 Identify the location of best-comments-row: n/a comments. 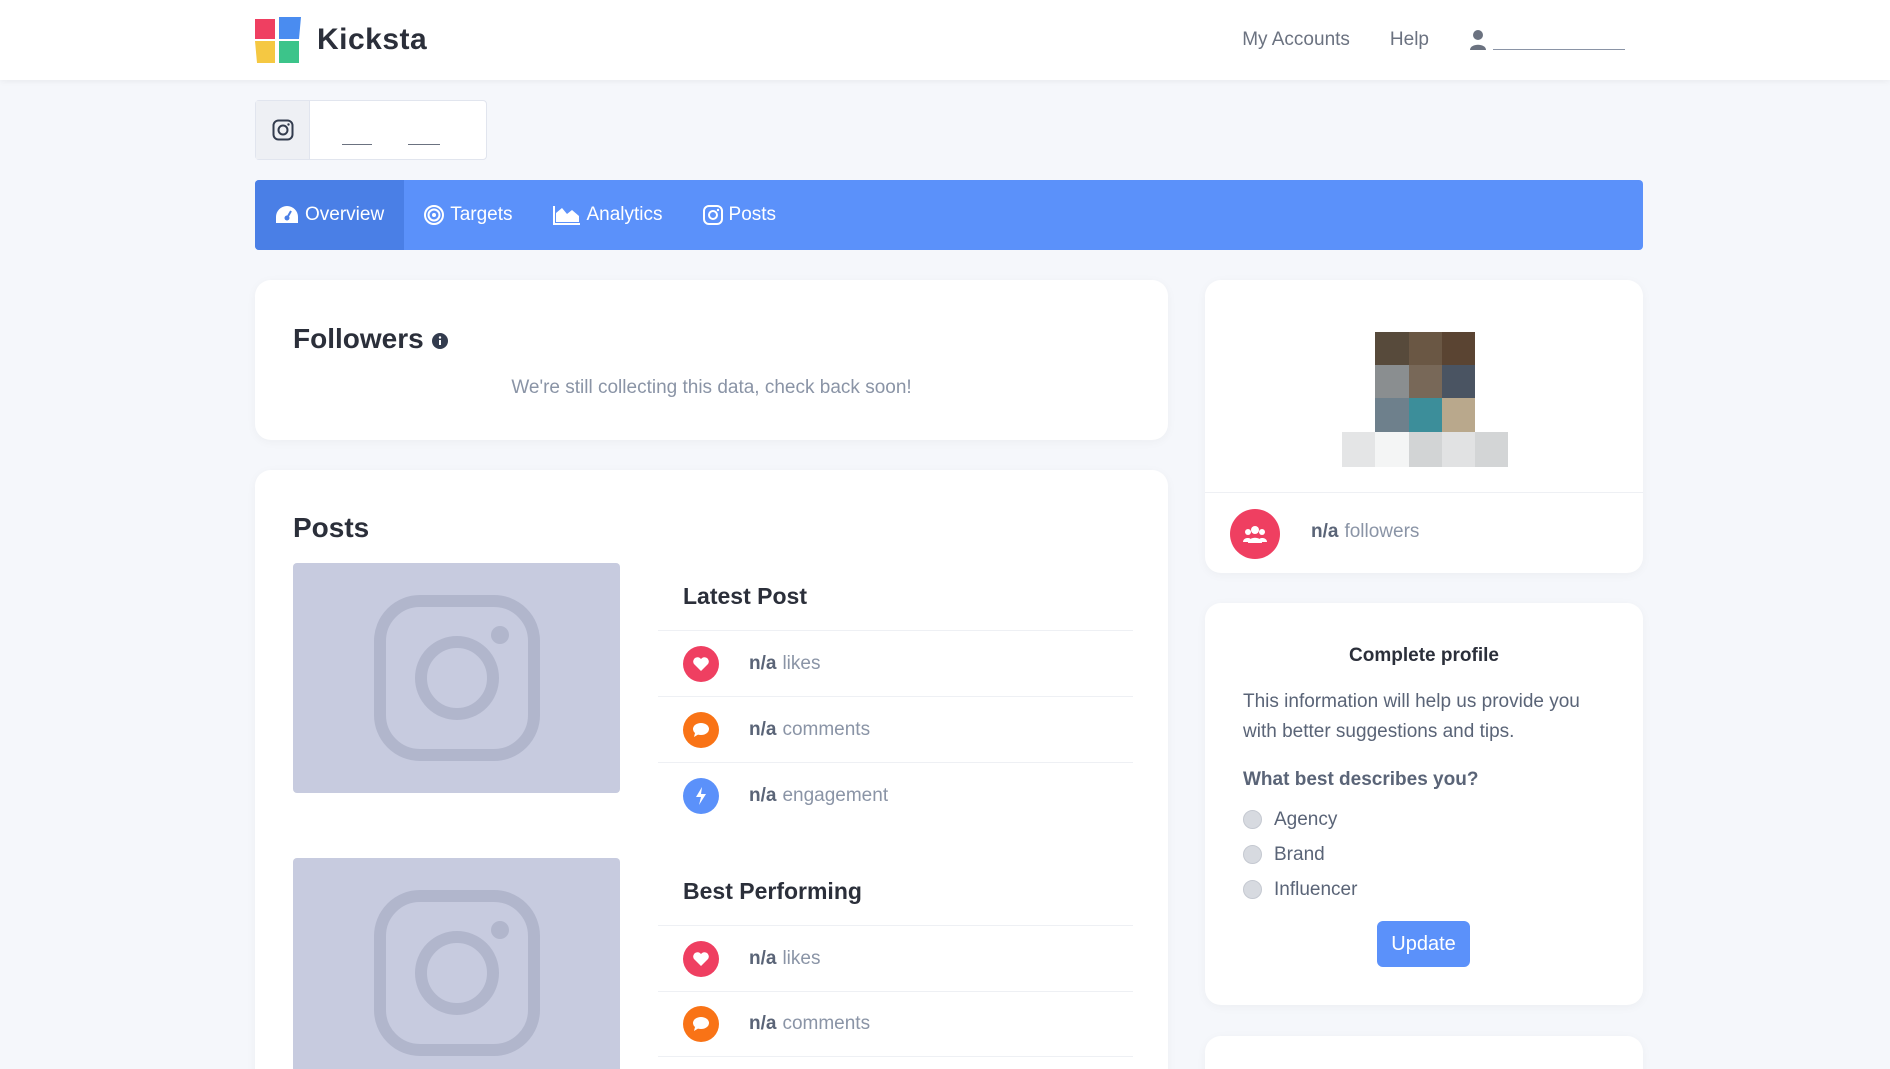
(895, 1024).